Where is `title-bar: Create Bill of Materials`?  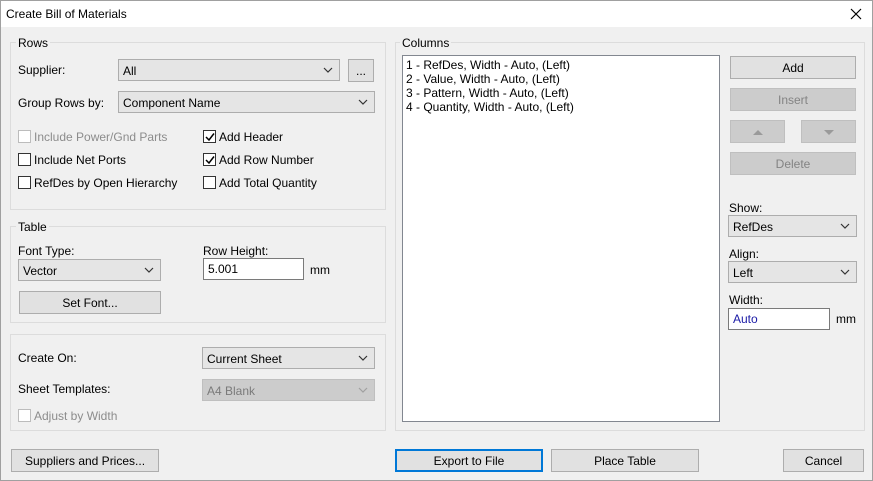 title-bar: Create Bill of Materials is located at coordinates (436, 14).